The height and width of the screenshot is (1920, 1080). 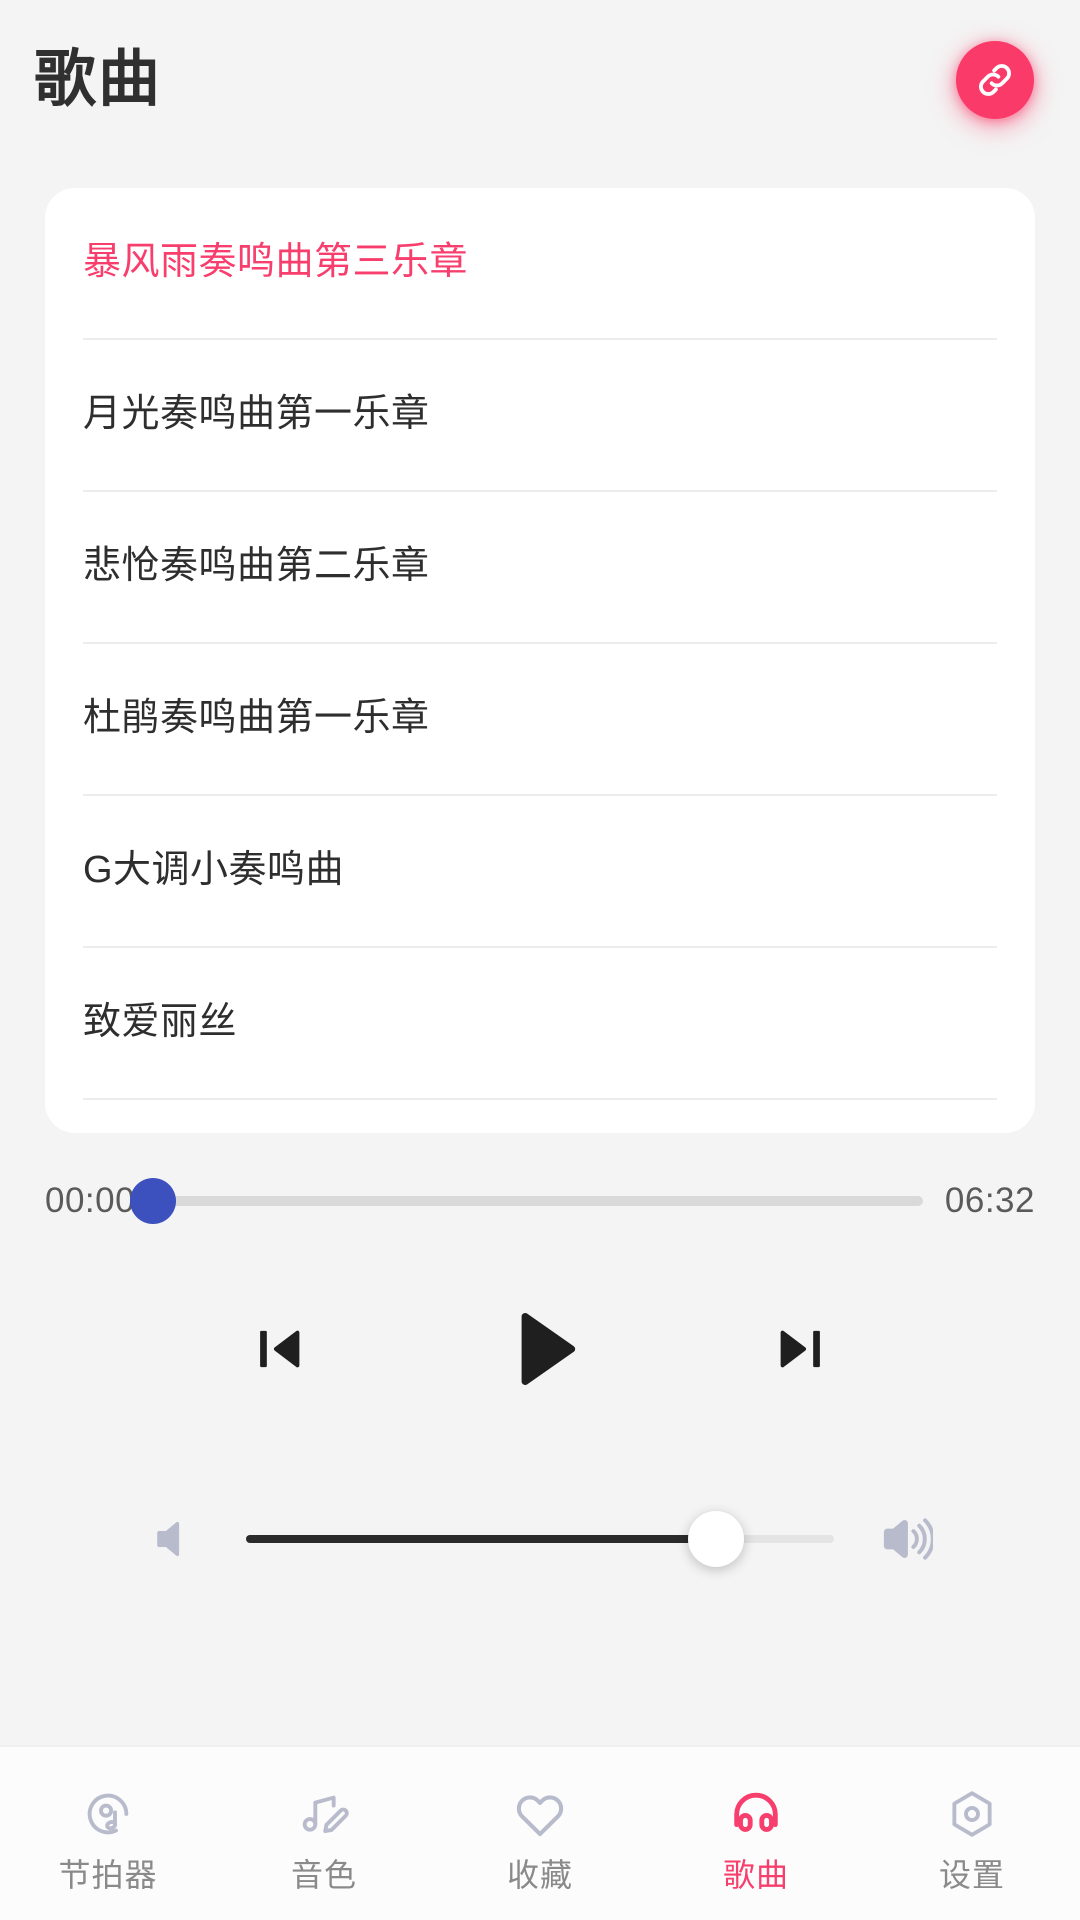 I want to click on next-button, so click(x=800, y=1349).